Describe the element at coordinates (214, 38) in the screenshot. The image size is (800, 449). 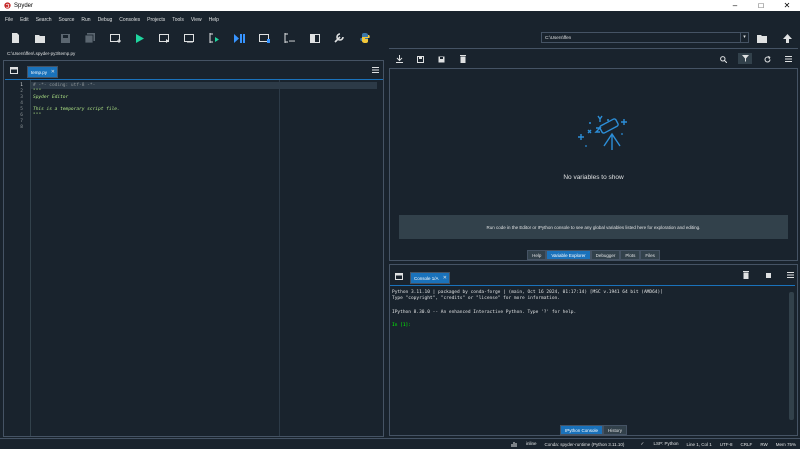
I see `run-selection-icon` at that location.